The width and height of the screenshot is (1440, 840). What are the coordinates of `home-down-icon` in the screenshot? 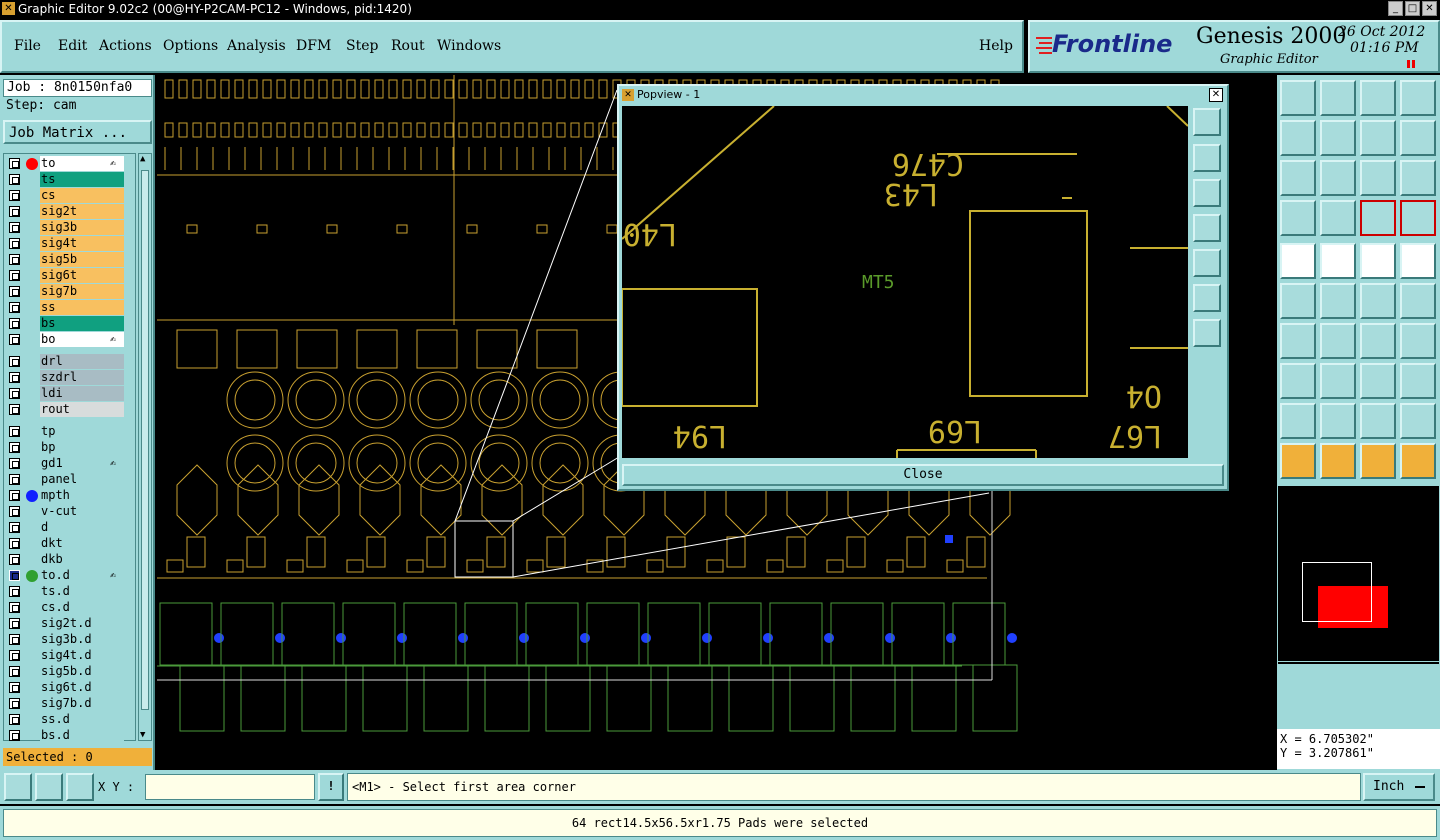 It's located at (1338, 98).